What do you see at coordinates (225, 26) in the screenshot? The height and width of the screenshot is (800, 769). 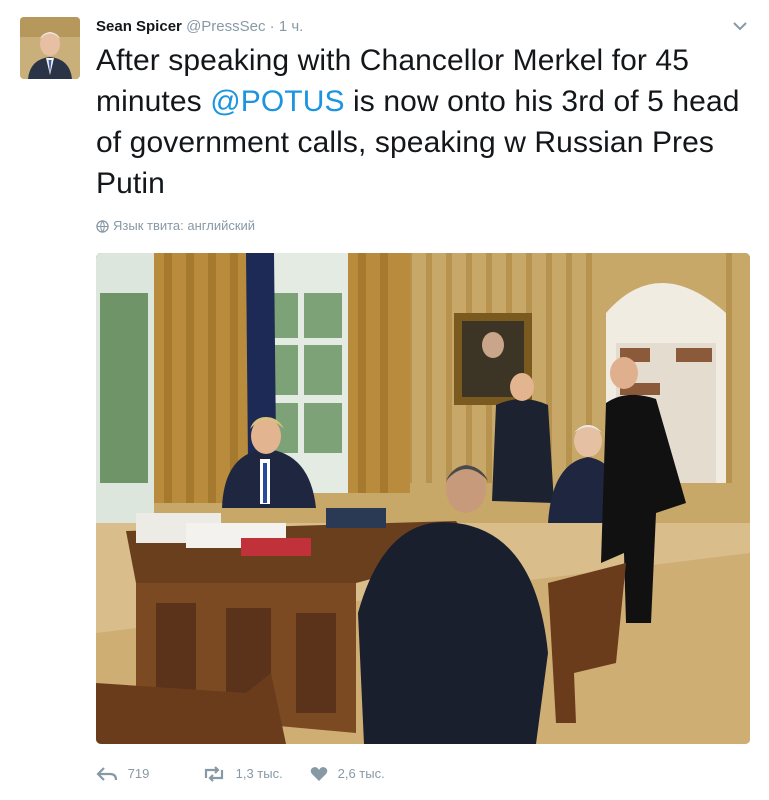 I see `author-handle: @PressSec` at bounding box center [225, 26].